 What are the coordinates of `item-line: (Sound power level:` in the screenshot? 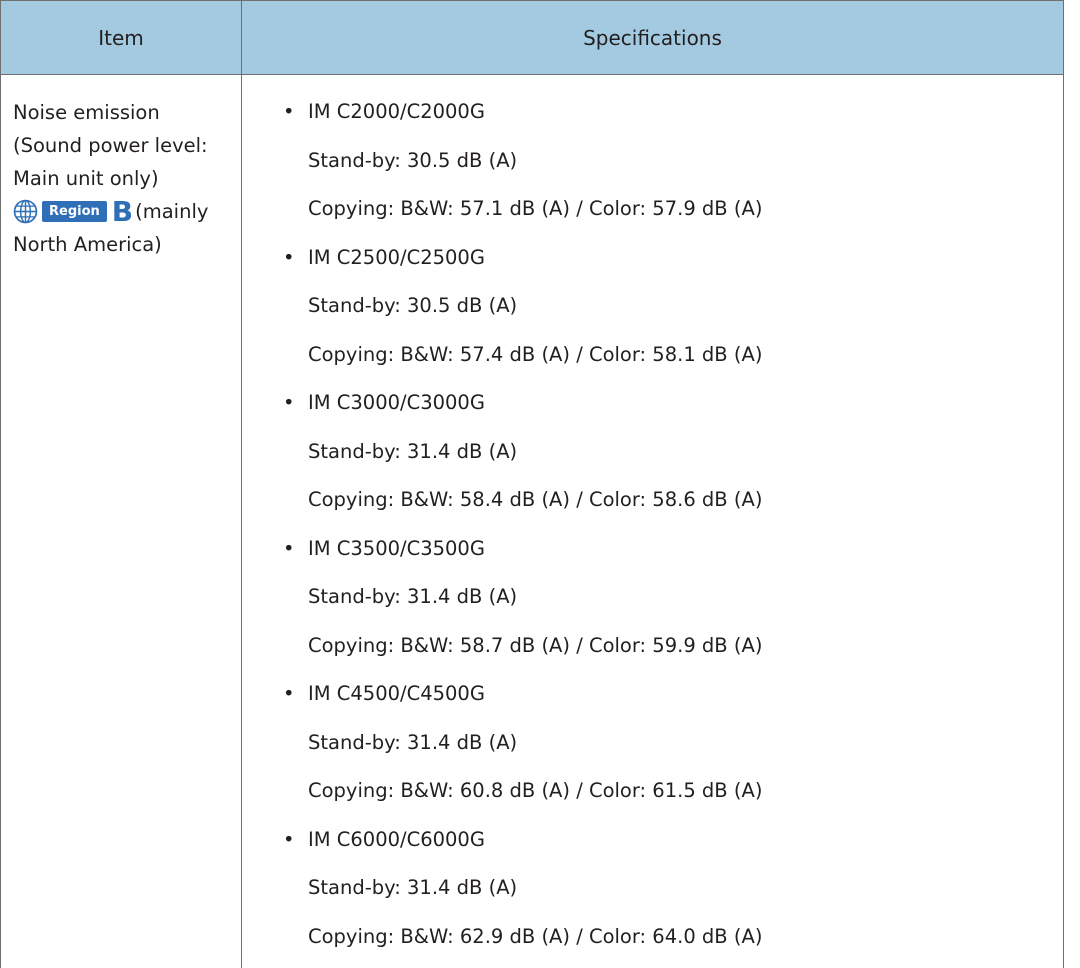 It's located at (127, 145).